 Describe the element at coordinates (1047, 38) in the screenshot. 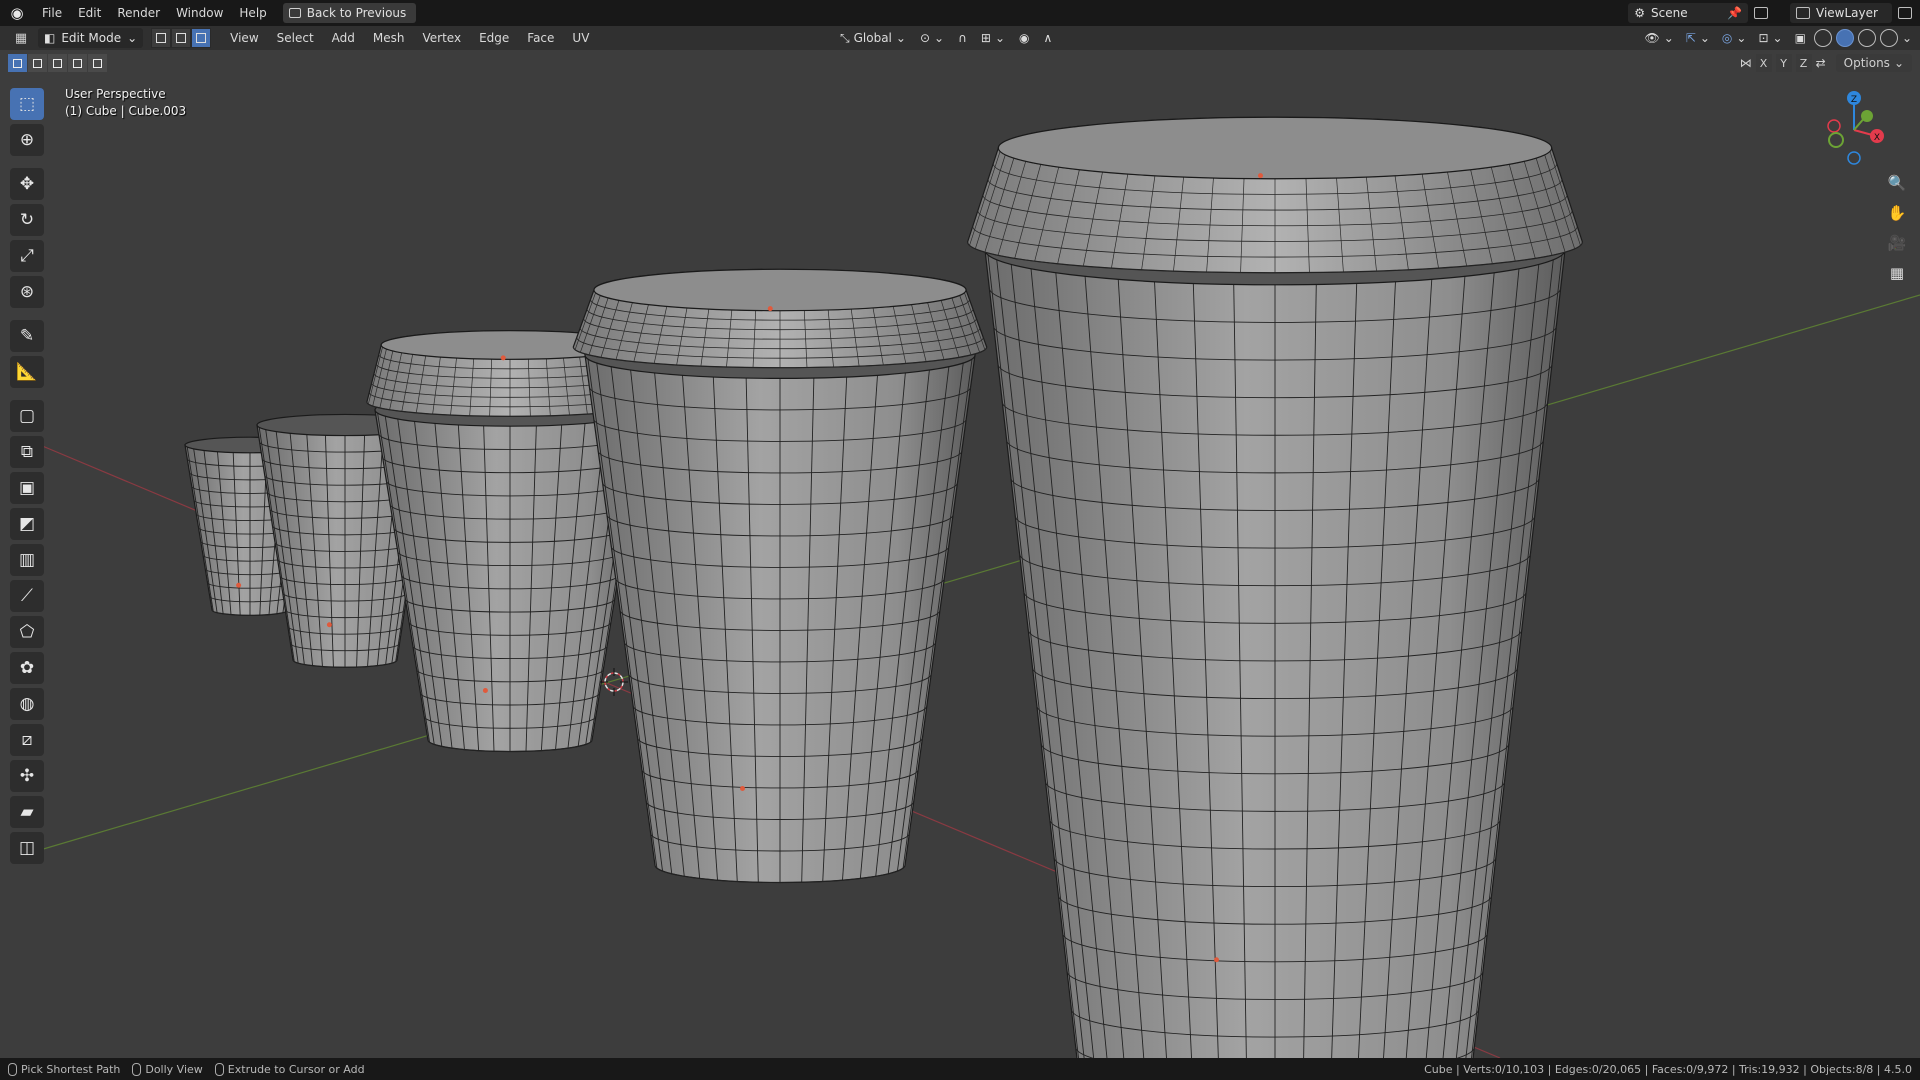

I see `falloff-dropdown: ∧` at that location.